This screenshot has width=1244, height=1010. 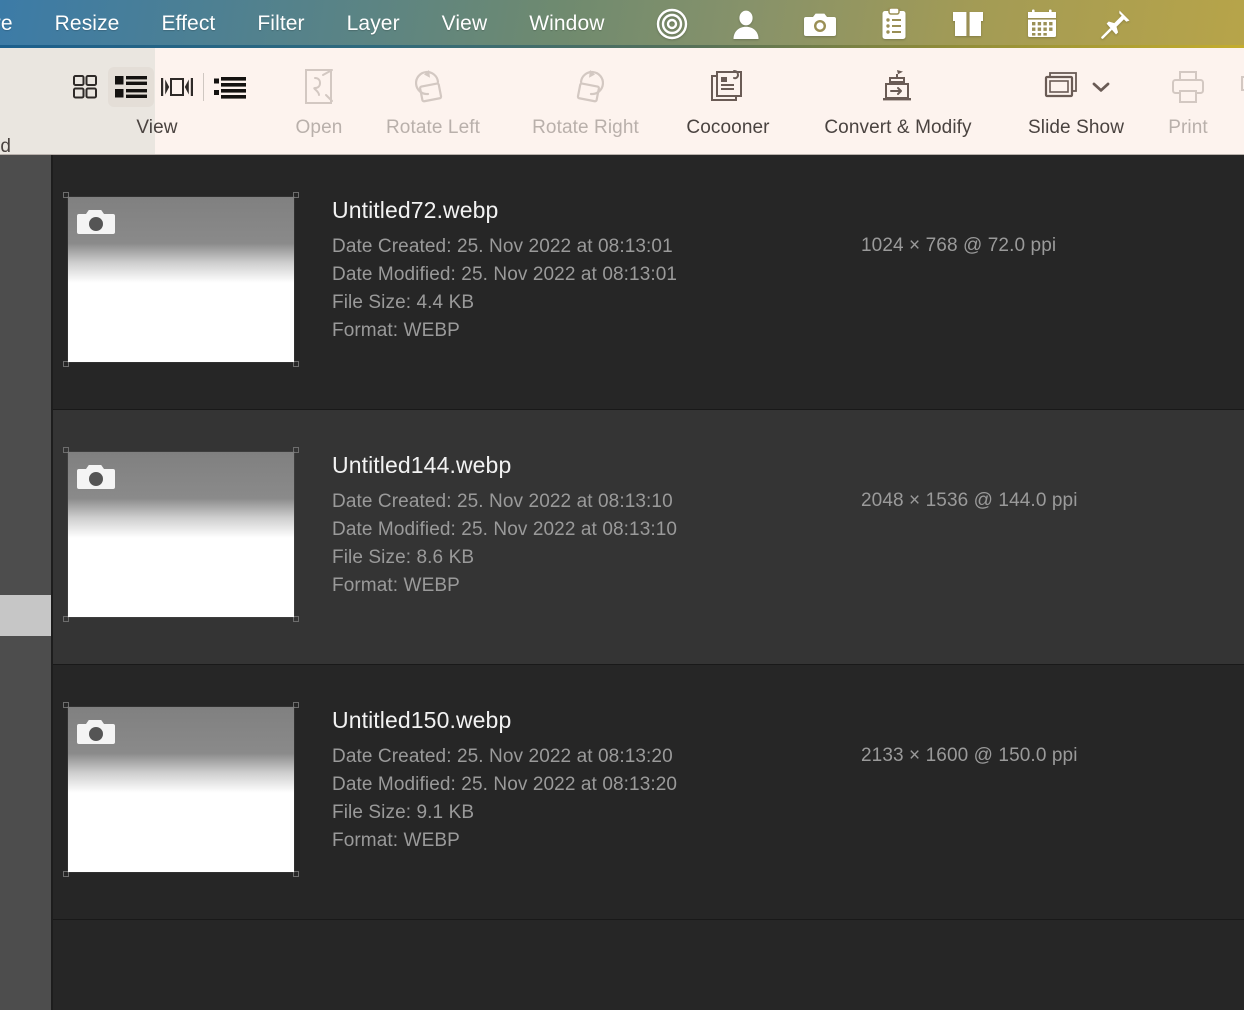 What do you see at coordinates (373, 24) in the screenshot?
I see `menu-item-layer: Layer` at bounding box center [373, 24].